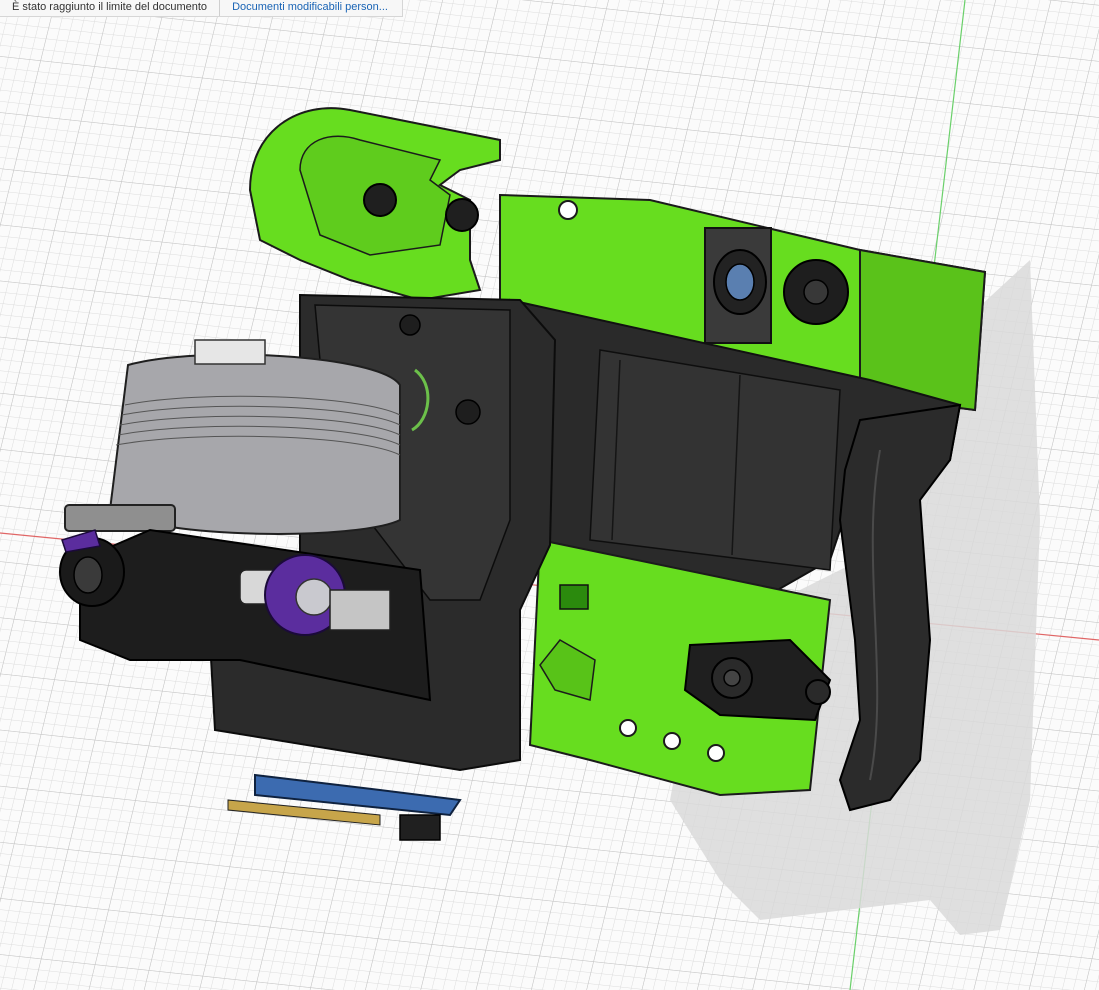  Describe the element at coordinates (360, 610) in the screenshot. I see `bearing-block` at that location.